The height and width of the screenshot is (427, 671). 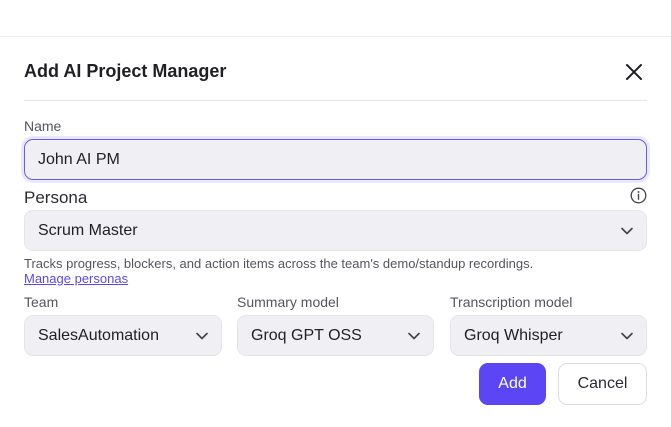 I want to click on transcription-model-selected-value: Groq Whisper, so click(x=513, y=335).